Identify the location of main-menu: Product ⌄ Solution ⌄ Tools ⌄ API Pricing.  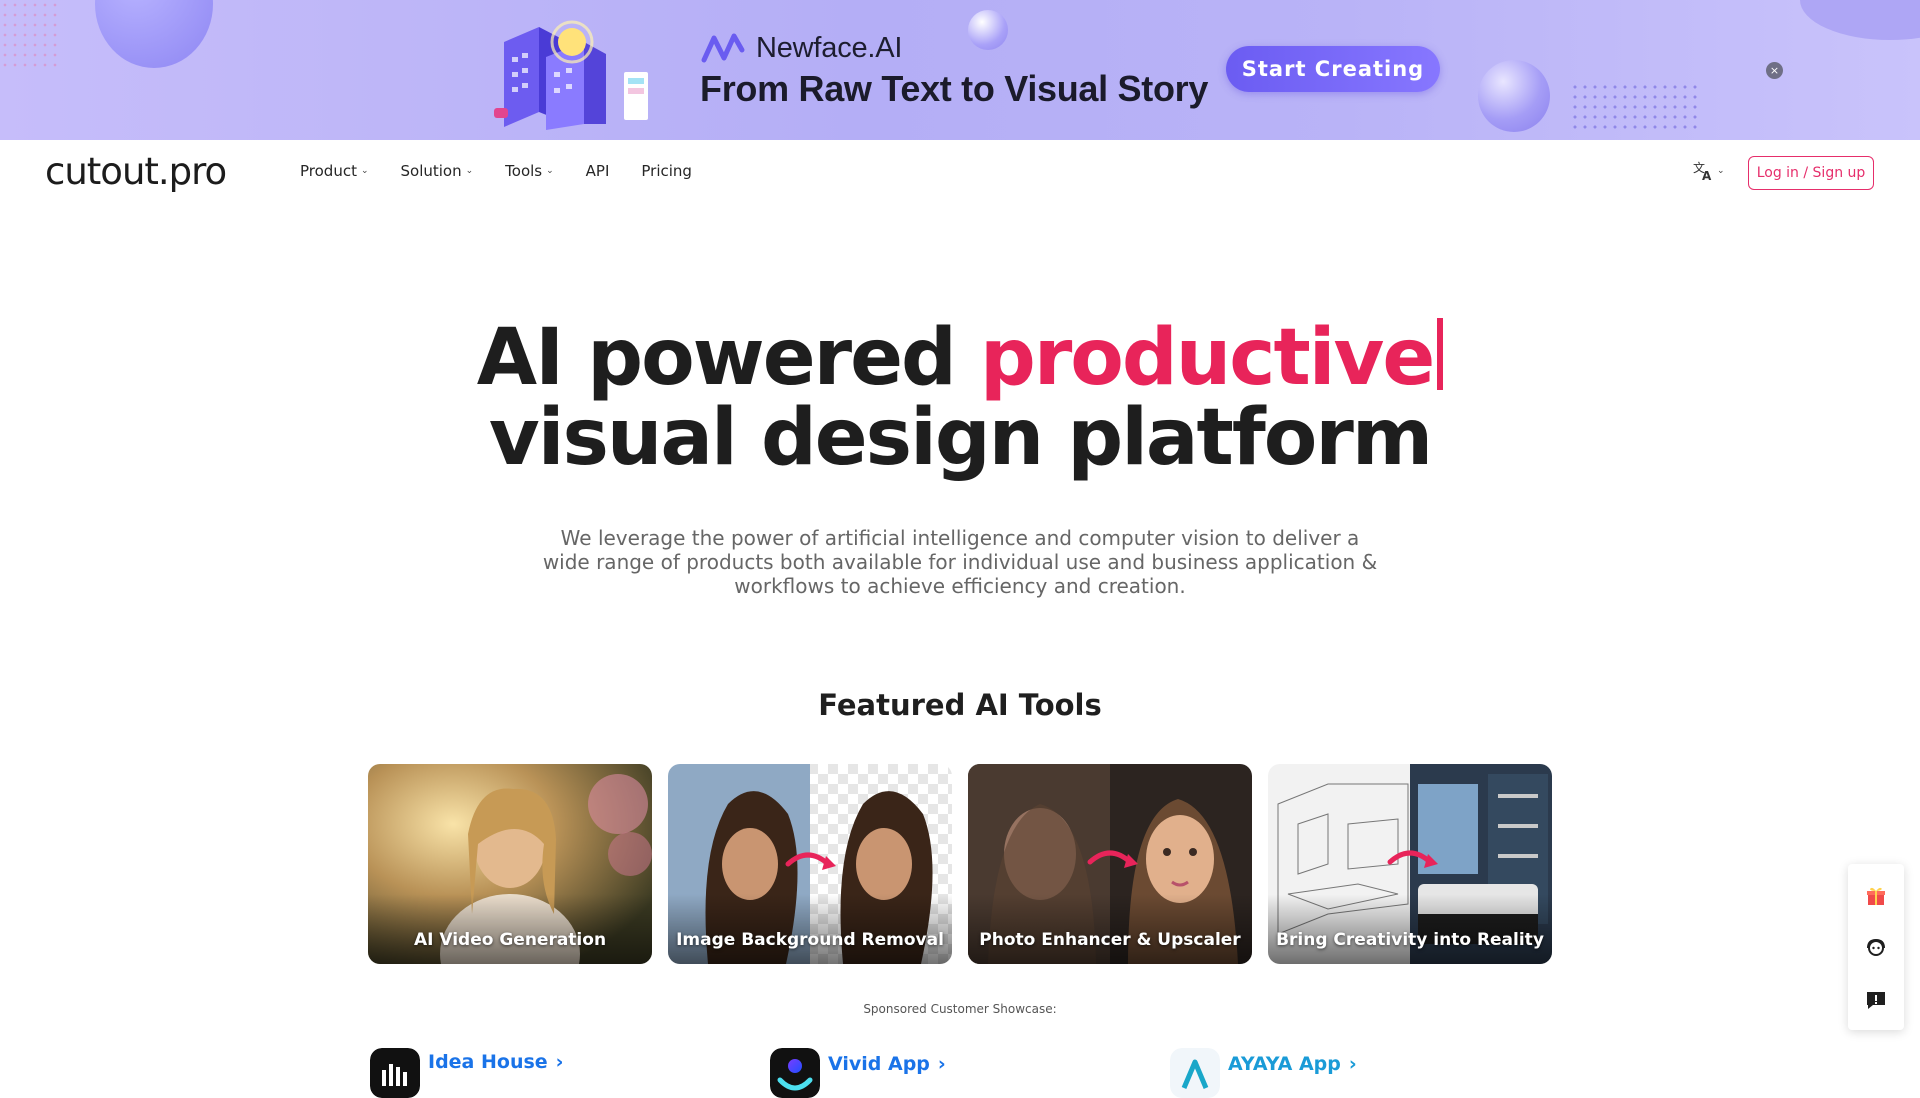
(512, 171).